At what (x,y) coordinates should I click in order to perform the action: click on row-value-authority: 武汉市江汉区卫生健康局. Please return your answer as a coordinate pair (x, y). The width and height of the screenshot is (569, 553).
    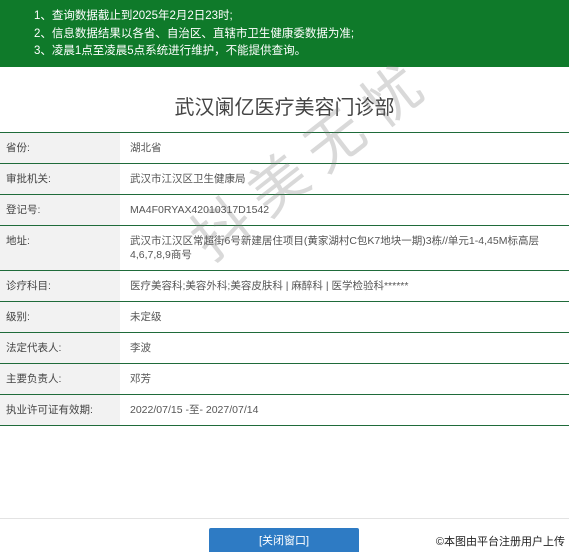
    Looking at the image, I should click on (344, 179).